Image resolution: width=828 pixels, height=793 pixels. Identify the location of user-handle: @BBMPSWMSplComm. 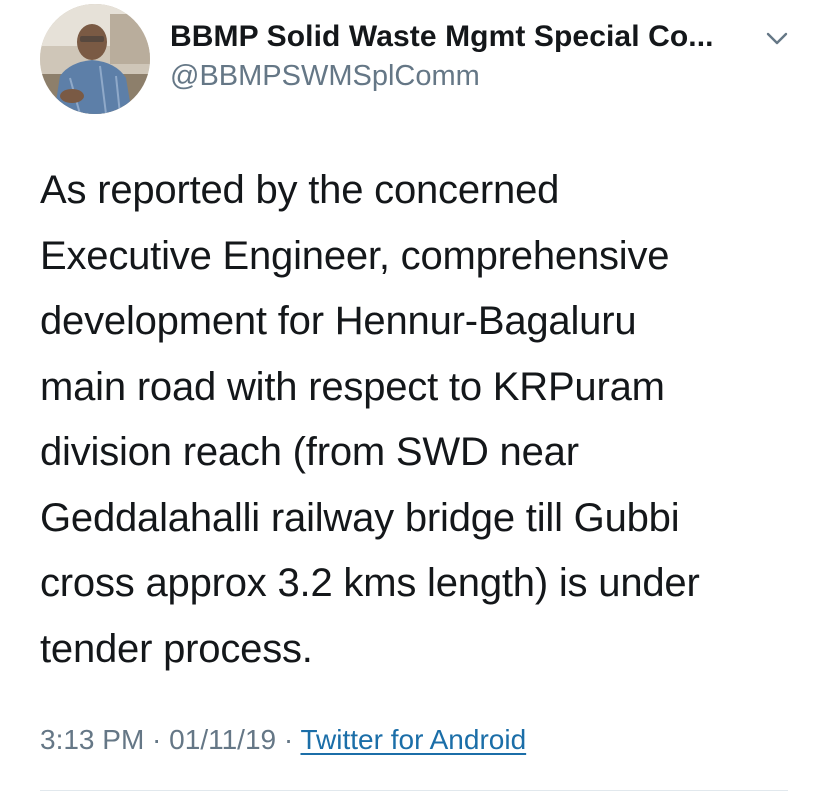
(325, 76).